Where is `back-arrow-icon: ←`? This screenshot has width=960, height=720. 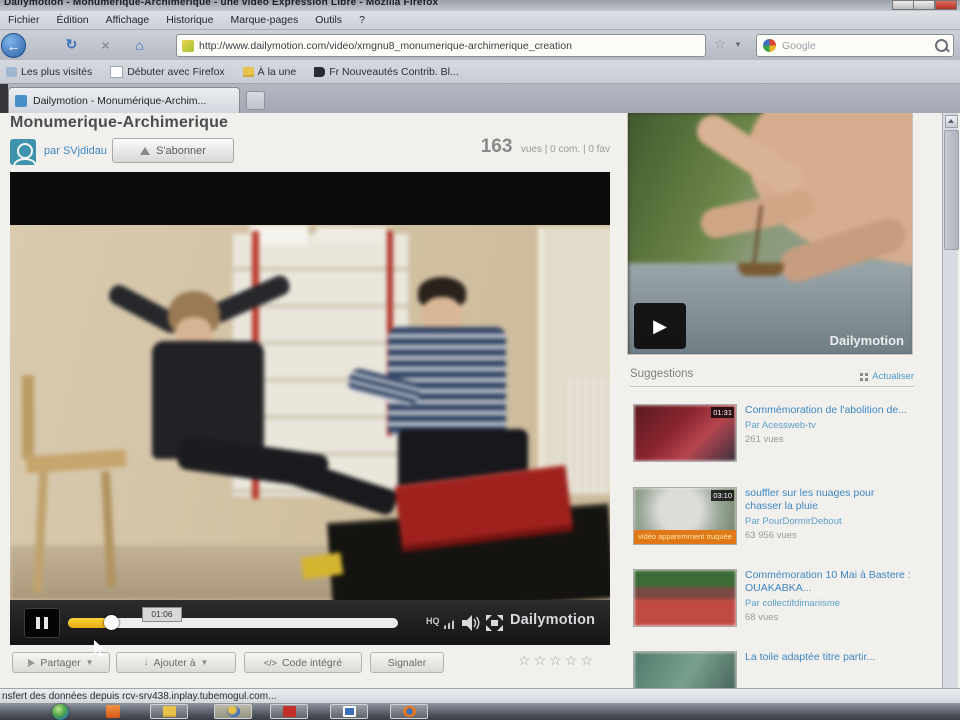
back-arrow-icon: ← is located at coordinates (13, 45).